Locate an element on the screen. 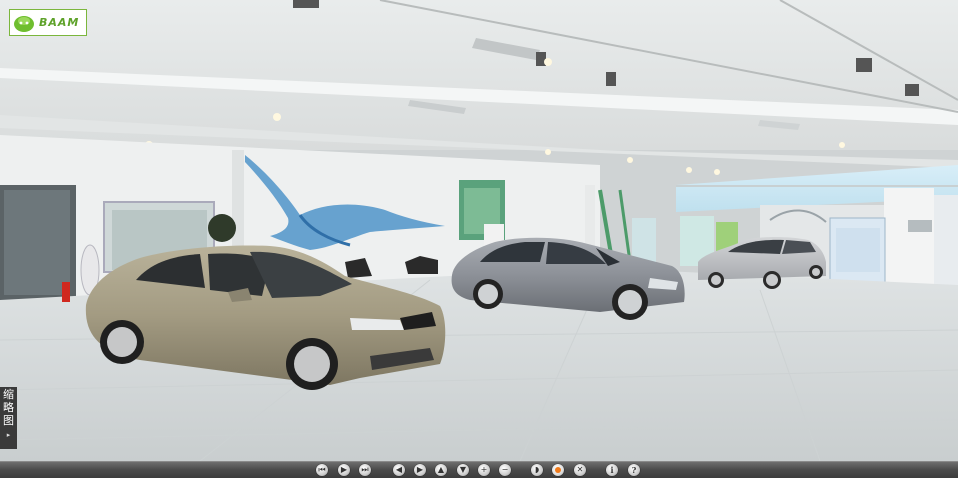  skip-back-icon: ⏮ is located at coordinates (322, 469).